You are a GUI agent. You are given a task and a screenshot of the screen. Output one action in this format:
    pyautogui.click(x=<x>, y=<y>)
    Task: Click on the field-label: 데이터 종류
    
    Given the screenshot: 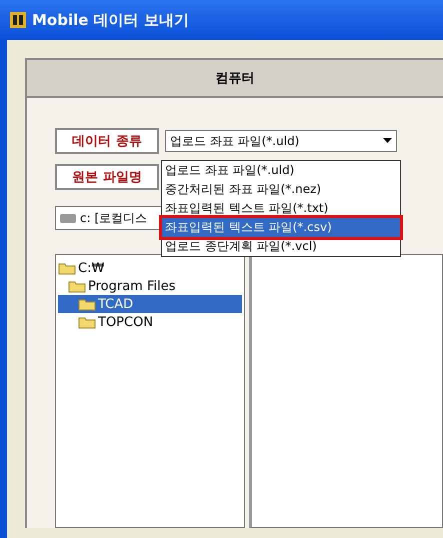 What is the action you would take?
    pyautogui.click(x=107, y=141)
    